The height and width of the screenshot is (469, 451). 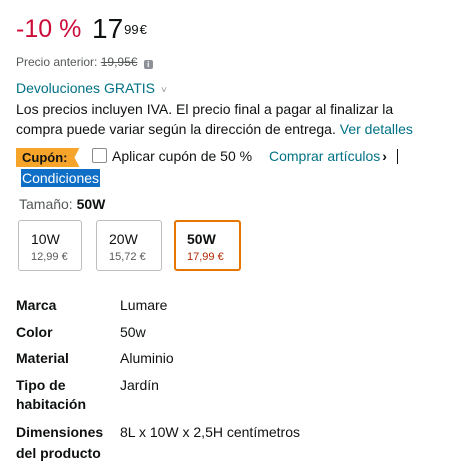 What do you see at coordinates (210, 432) in the screenshot?
I see `attr-value-dimensions: 8L x 10W x 2,5H centímetros` at bounding box center [210, 432].